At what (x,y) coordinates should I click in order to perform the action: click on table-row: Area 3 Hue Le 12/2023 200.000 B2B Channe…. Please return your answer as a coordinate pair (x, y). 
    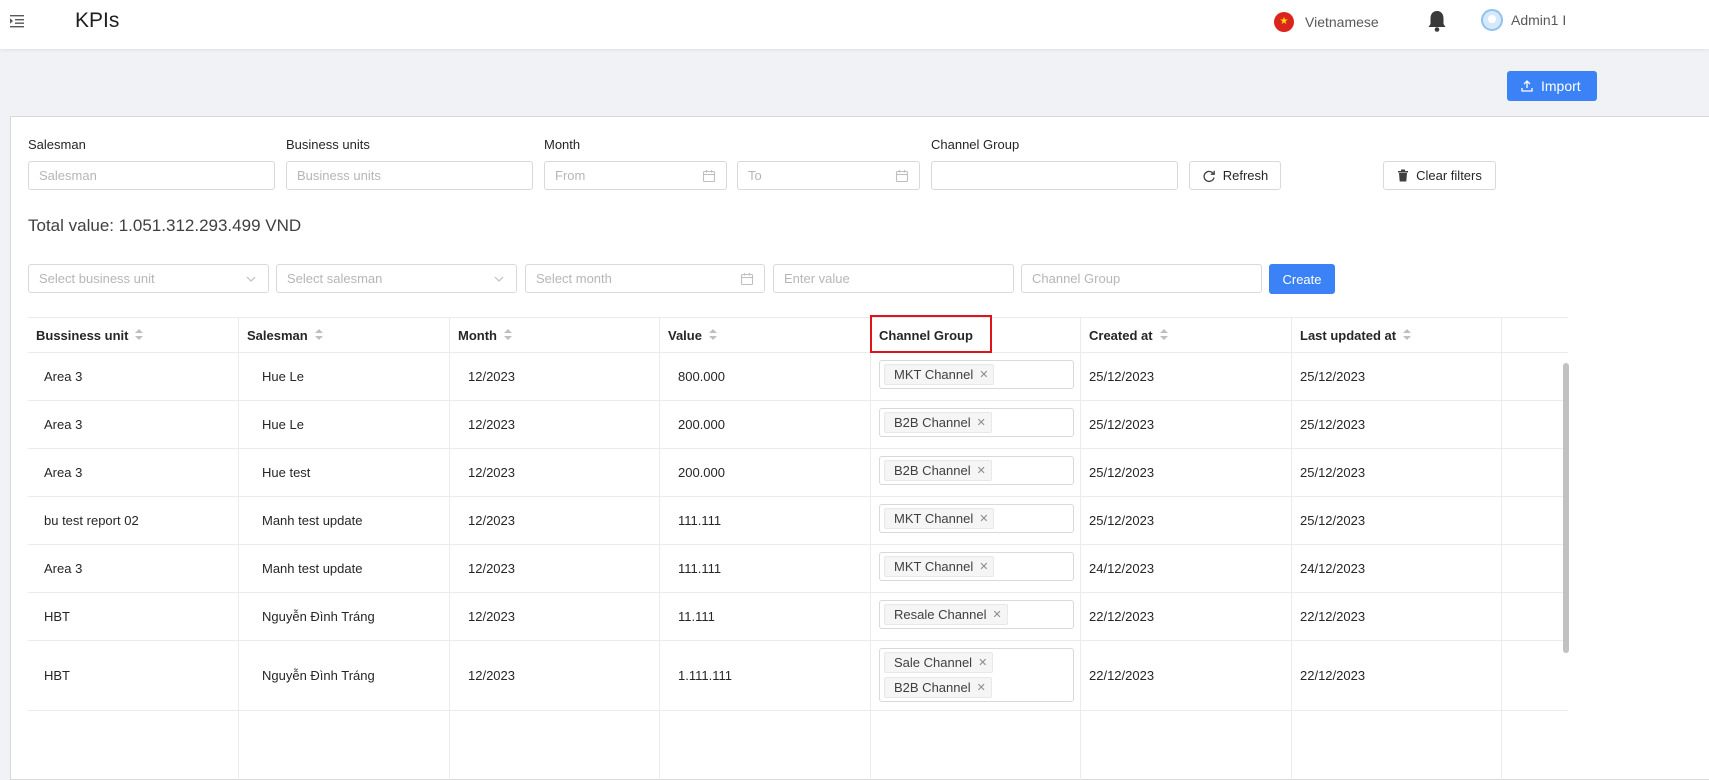
    Looking at the image, I should click on (798, 425).